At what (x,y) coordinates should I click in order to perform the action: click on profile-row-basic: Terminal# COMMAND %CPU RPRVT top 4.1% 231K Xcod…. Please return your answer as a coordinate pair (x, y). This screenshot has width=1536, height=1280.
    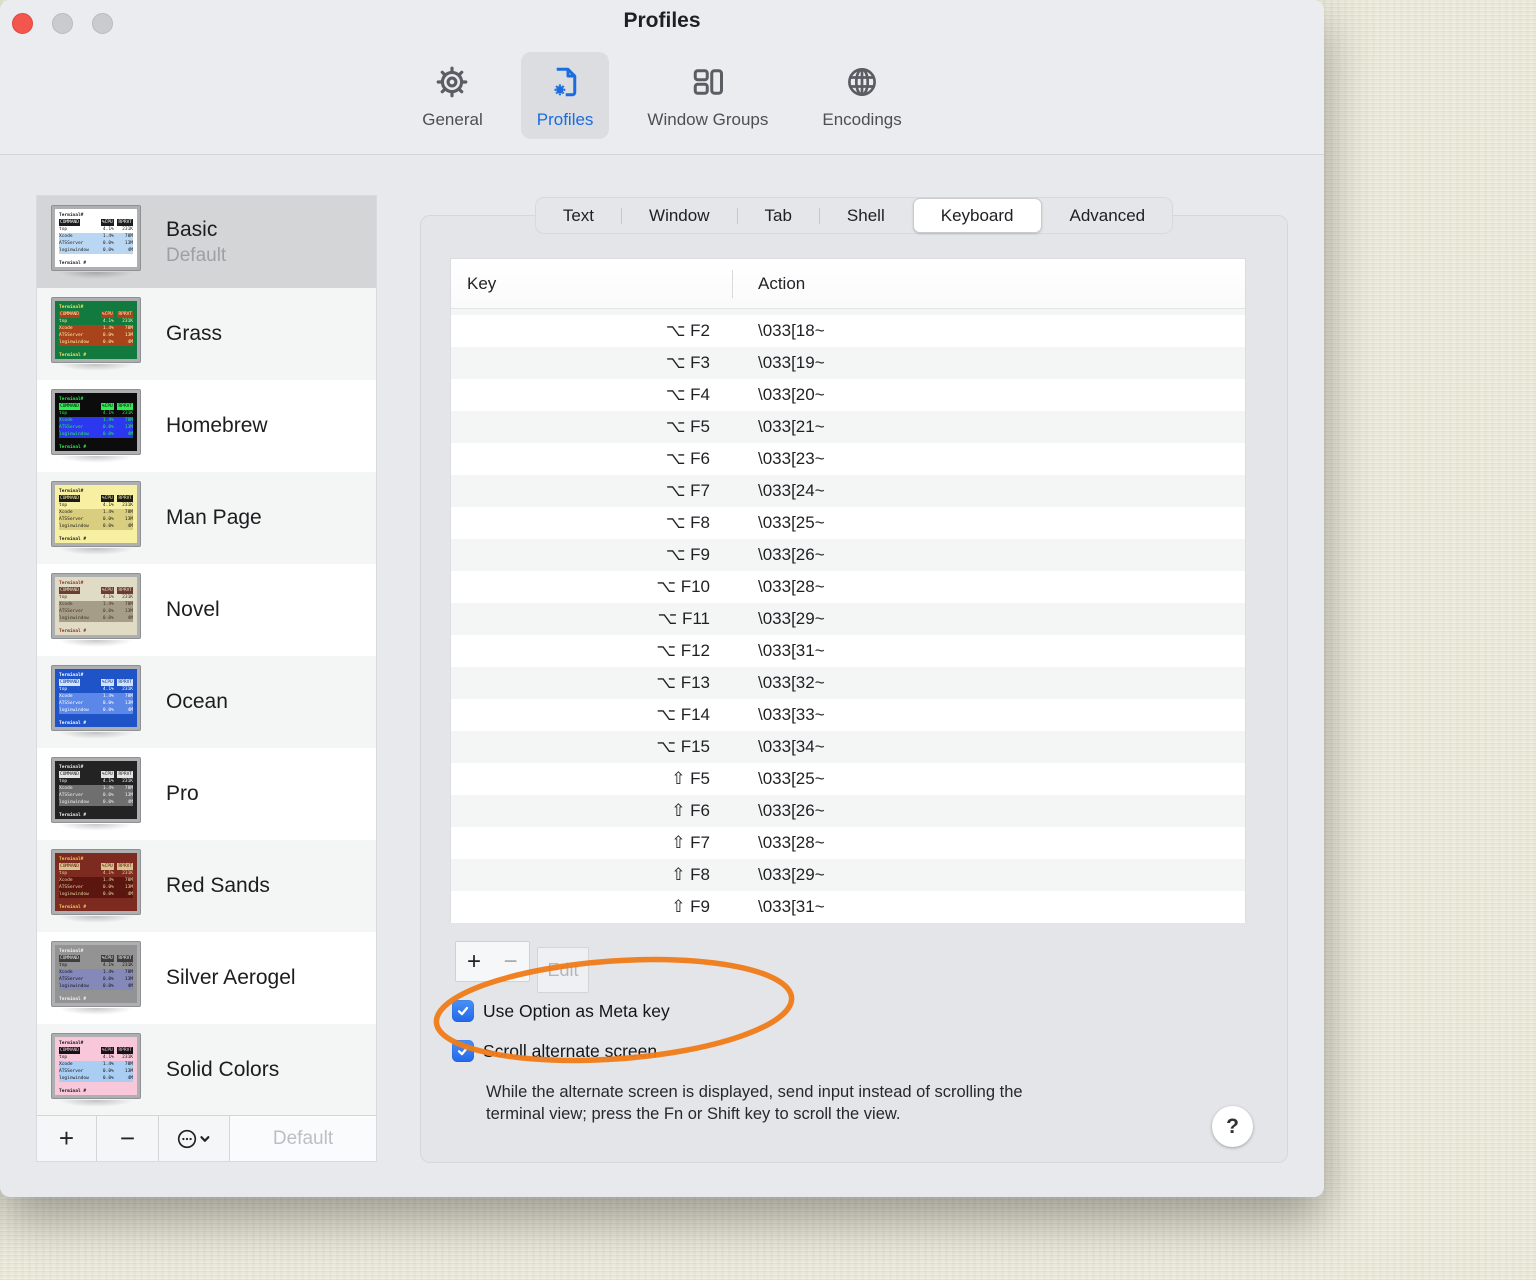
    Looking at the image, I should click on (206, 242).